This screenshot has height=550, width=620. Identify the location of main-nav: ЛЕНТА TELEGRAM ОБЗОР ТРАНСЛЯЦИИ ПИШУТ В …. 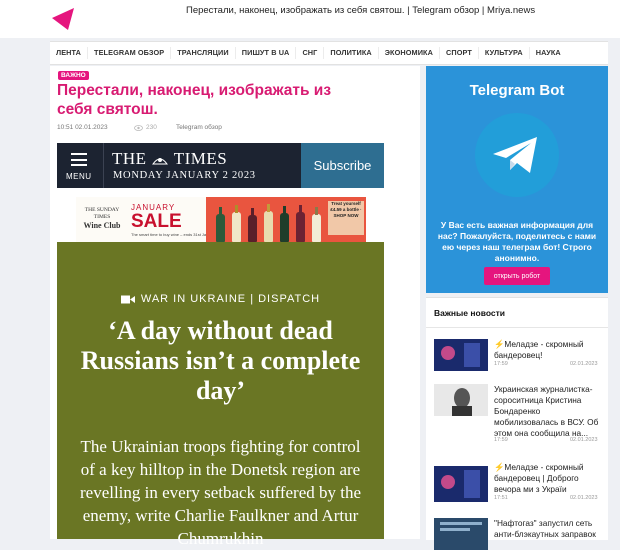
(329, 53).